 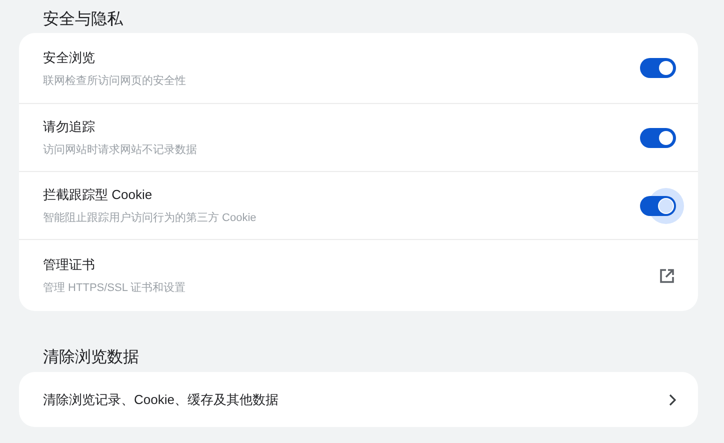 What do you see at coordinates (150, 217) in the screenshot?
I see `setting-description: 智能阻止跟踪用户访问行为的第三方 Cookie` at bounding box center [150, 217].